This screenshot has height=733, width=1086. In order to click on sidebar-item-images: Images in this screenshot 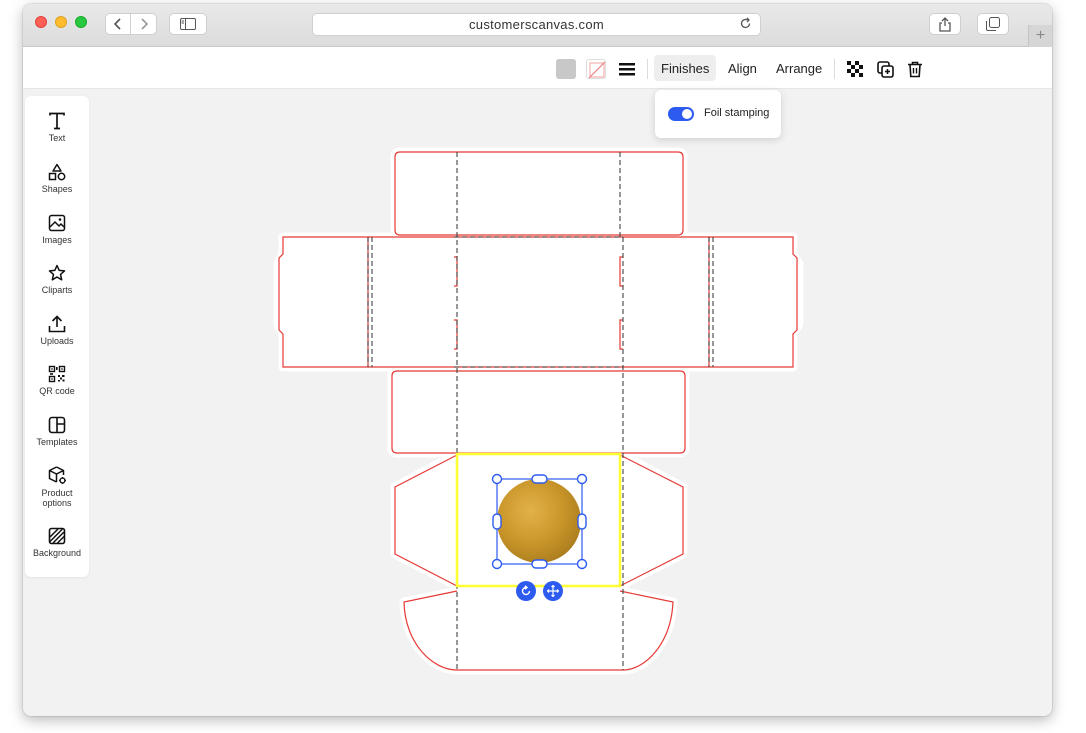, I will do `click(57, 229)`.